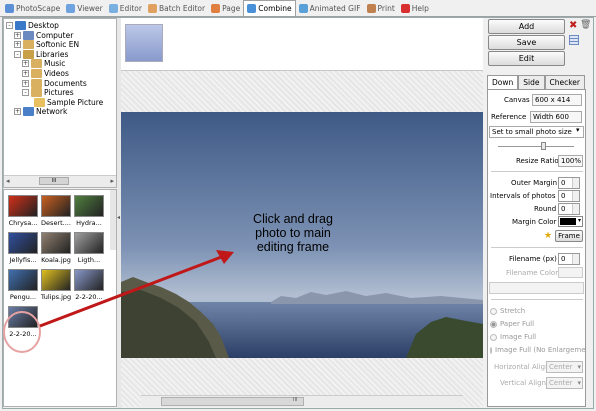 Image resolution: width=596 pixels, height=411 pixels. Describe the element at coordinates (118, 217) in the screenshot. I see `collapse-arrow-icon: ◂` at that location.